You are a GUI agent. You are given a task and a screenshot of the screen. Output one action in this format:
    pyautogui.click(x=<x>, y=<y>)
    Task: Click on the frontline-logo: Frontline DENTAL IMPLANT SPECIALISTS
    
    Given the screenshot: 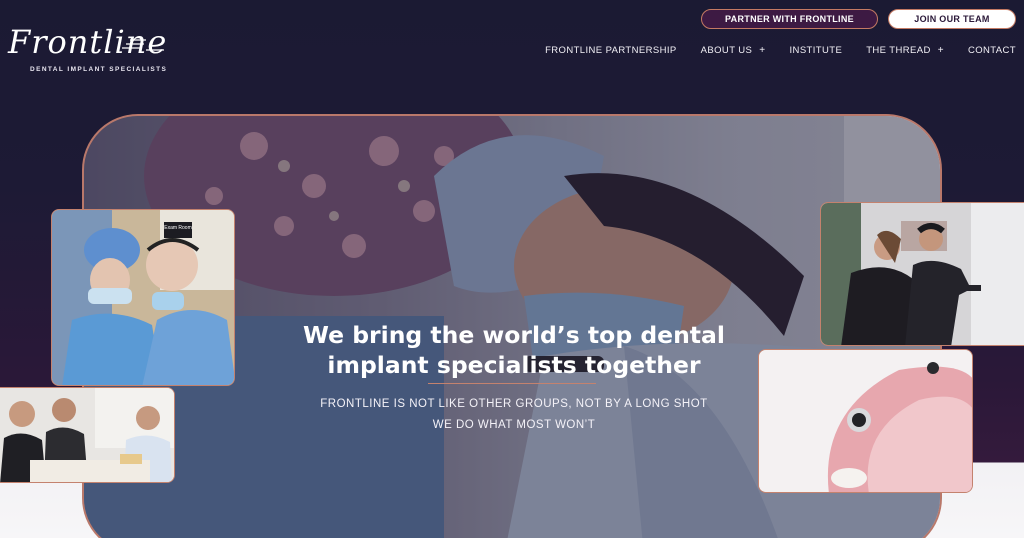 What is the action you would take?
    pyautogui.click(x=88, y=51)
    